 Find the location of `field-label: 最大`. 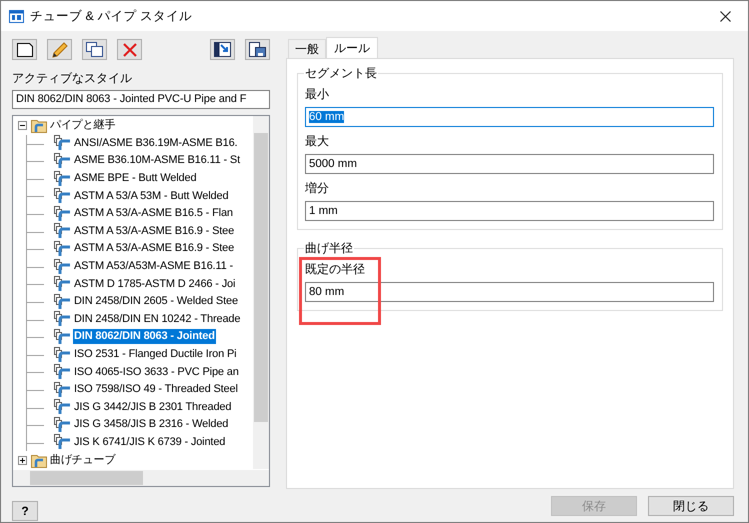

field-label: 最大 is located at coordinates (317, 141).